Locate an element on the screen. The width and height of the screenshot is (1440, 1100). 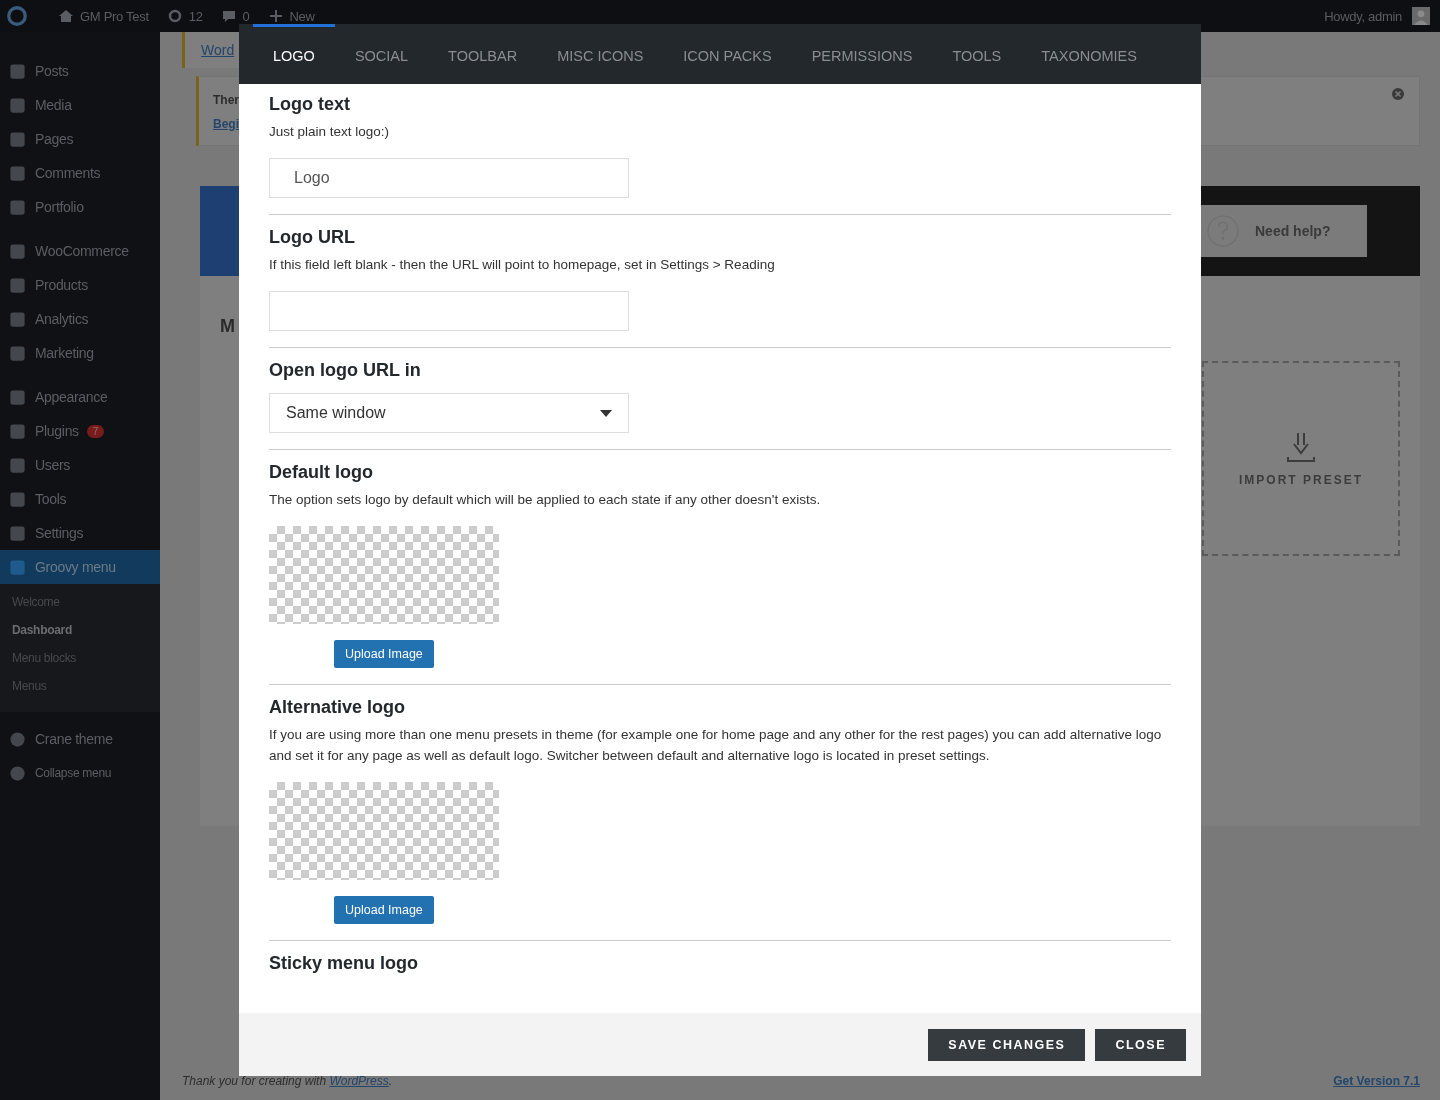
select-field: Same window is located at coordinates (449, 413).